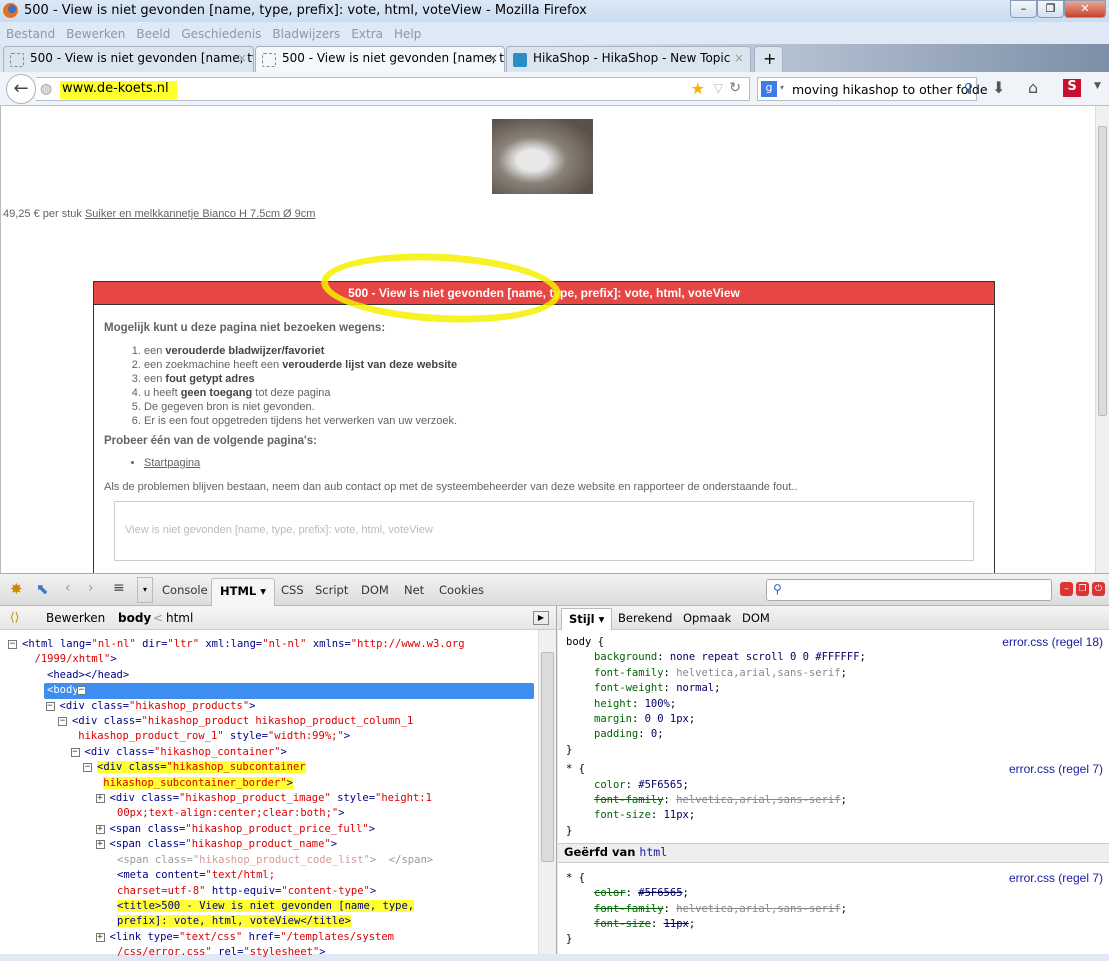 The image size is (1109, 961). Describe the element at coordinates (769, 89) in the screenshot. I see `google-engine-icon: g` at that location.